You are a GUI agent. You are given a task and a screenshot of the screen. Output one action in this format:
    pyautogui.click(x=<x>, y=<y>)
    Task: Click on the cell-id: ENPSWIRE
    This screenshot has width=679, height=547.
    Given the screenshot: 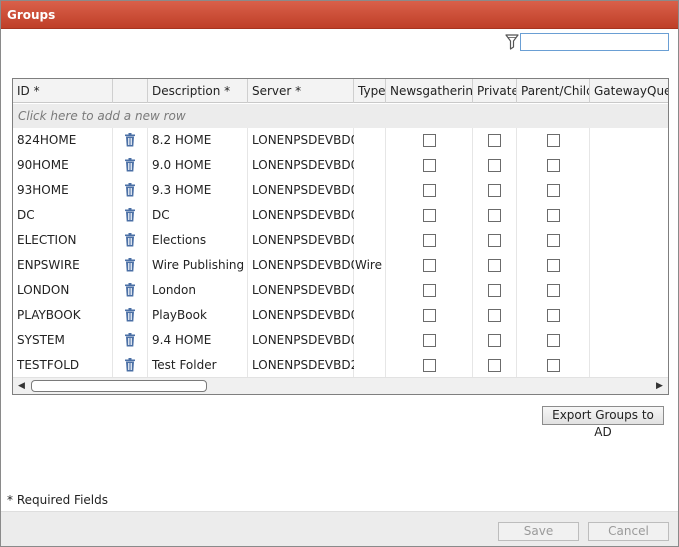 What is the action you would take?
    pyautogui.click(x=63, y=265)
    